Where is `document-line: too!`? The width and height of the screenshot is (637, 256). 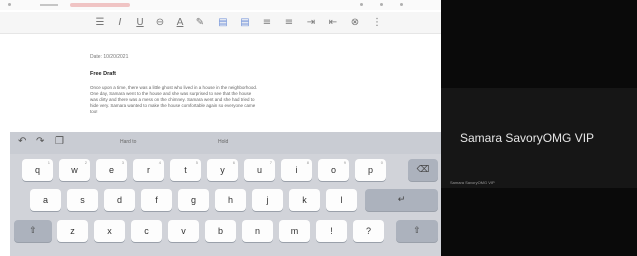 document-line: too! is located at coordinates (94, 111).